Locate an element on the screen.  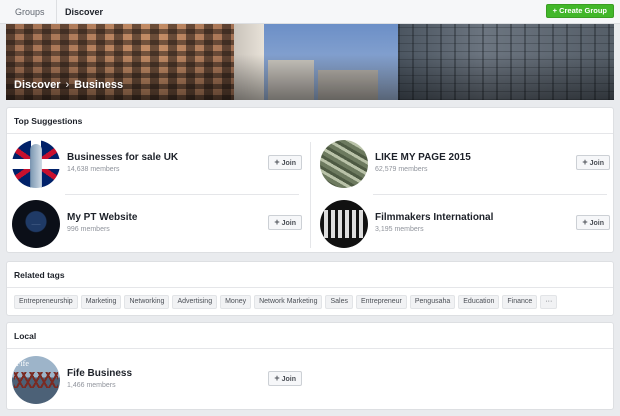
tag-networking: Networking is located at coordinates (147, 302).